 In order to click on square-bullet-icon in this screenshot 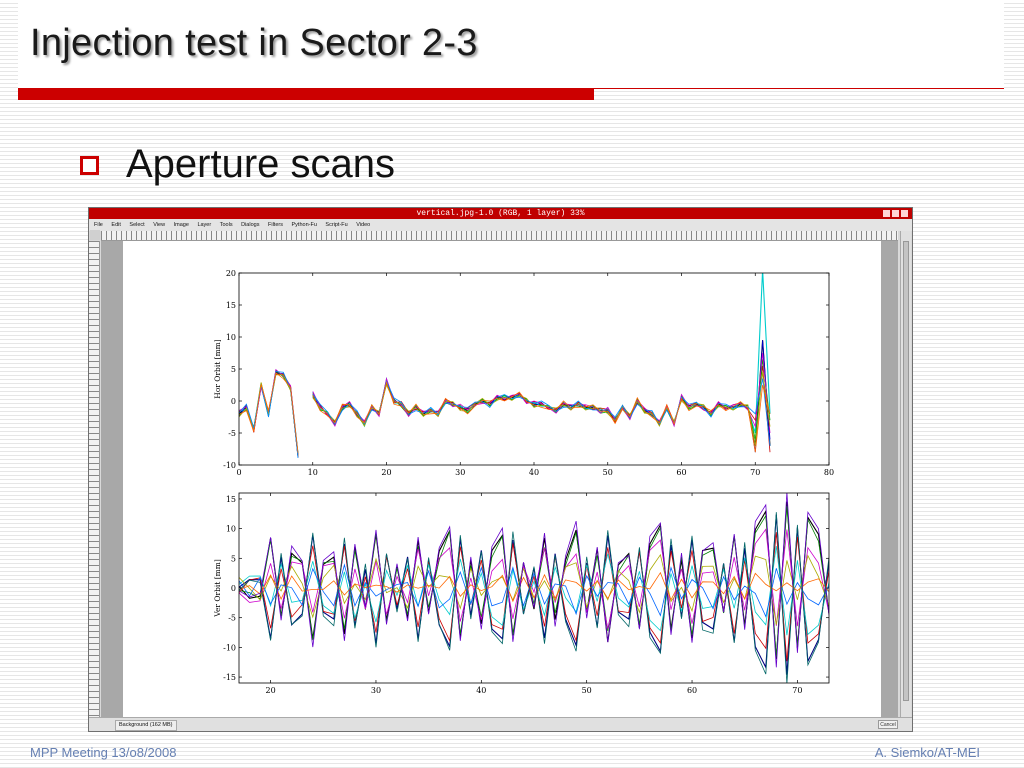, I will do `click(89, 165)`.